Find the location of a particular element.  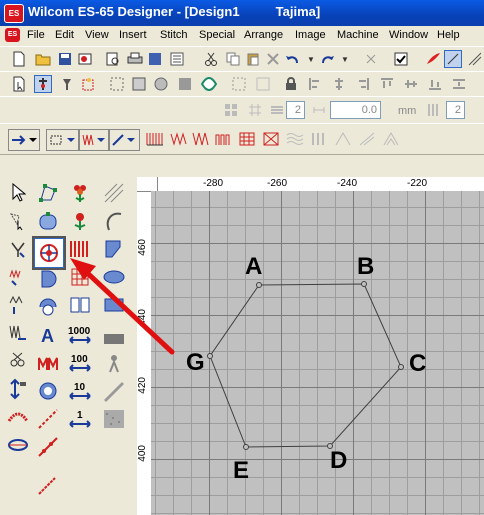

e-stitch-icon is located at coordinates (223, 139).